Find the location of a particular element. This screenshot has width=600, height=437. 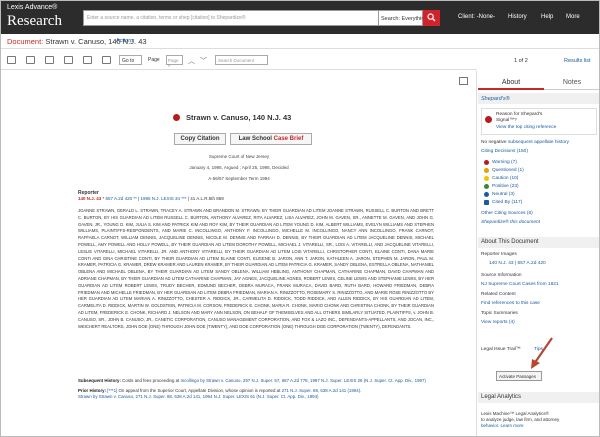

source-link: NJ Supreme Court Cases from 1821 is located at coordinates (520, 284).